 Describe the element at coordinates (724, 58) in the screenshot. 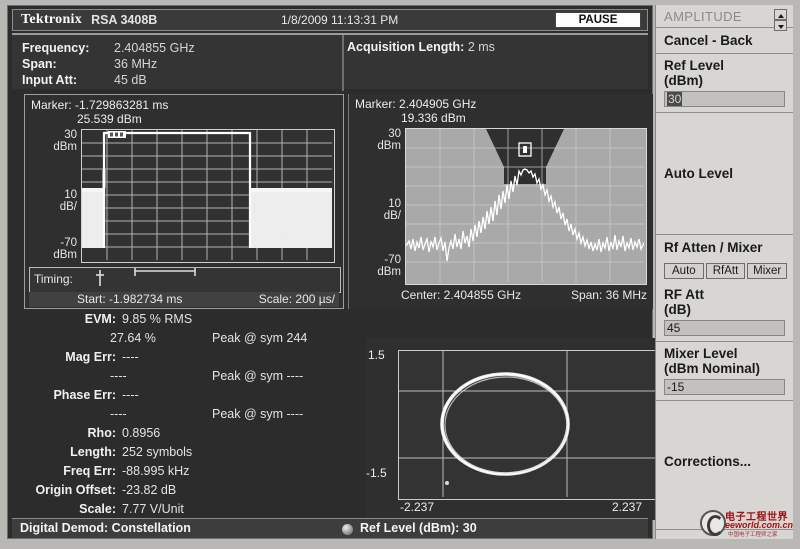

I see `menu-item-ref-level: Ref Level (dBm) 30` at that location.